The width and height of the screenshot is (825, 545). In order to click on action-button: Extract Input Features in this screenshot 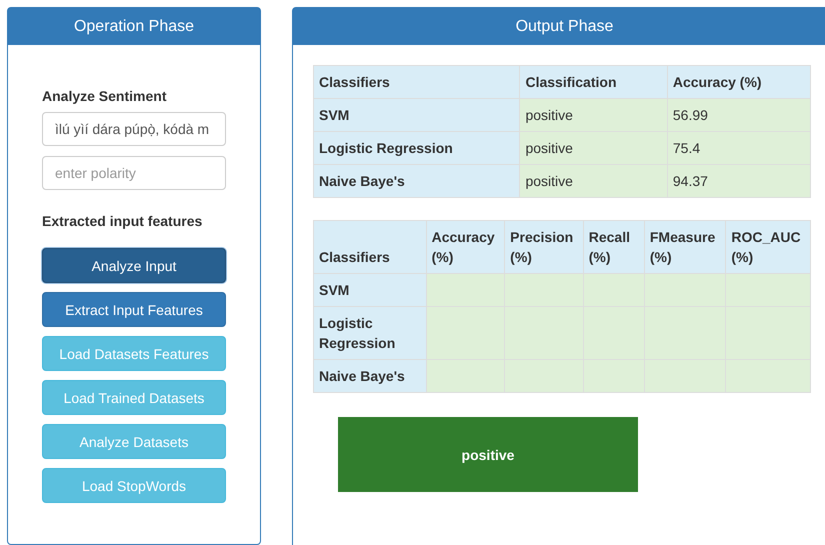, I will do `click(134, 309)`.